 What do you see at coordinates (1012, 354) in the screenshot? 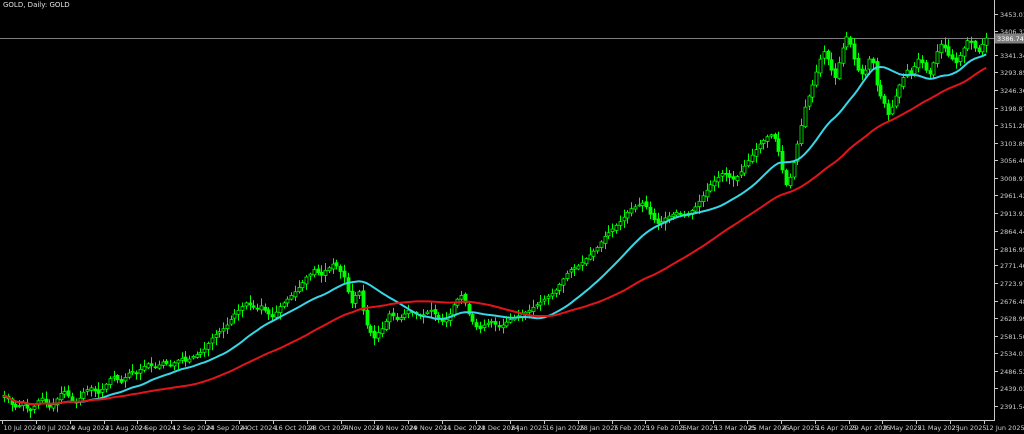
I see `y-tick-label: 2534.01` at bounding box center [1012, 354].